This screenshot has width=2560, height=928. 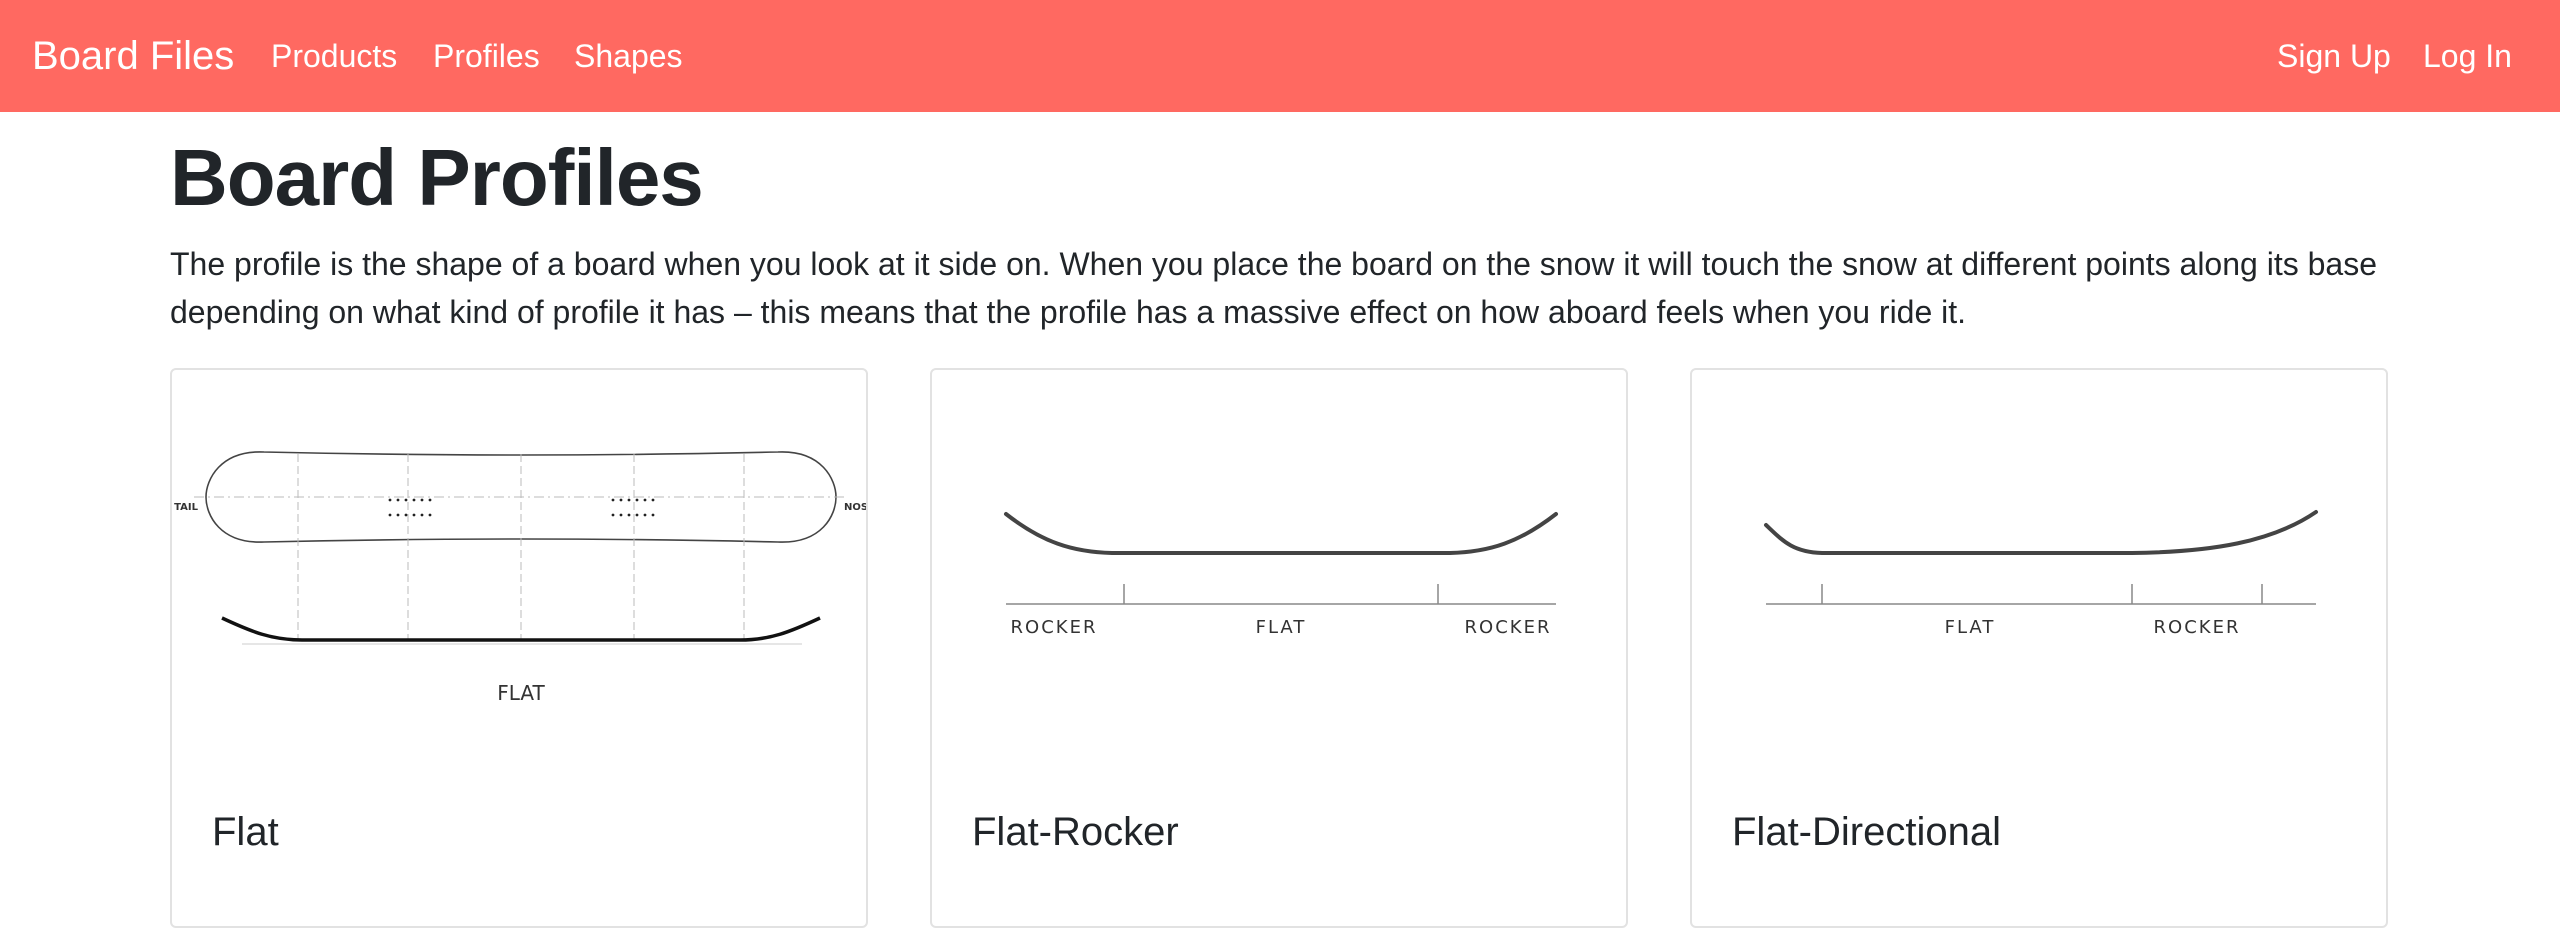 I want to click on rocker-label-right: ROCKER, so click(x=1508, y=627).